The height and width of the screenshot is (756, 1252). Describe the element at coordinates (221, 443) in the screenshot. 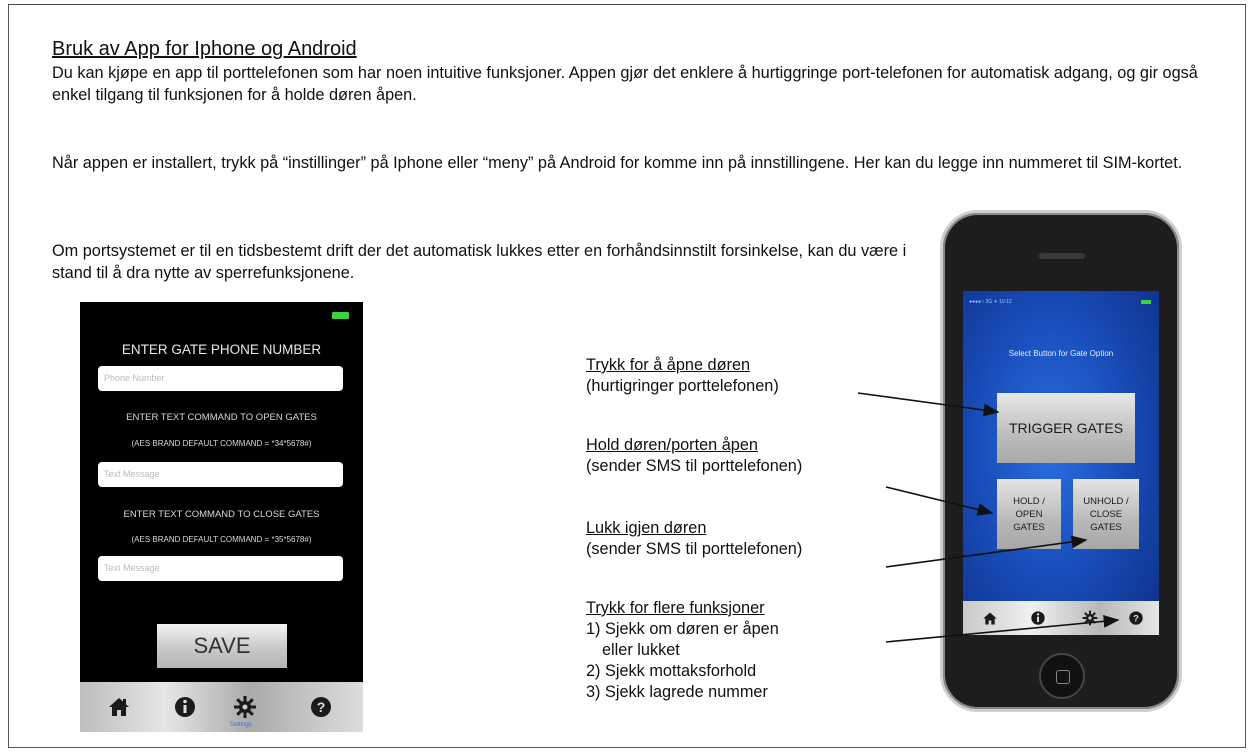

I see `open-default-command: (AES BRAND DEFAULT COMMAND = *34*5678#)` at that location.